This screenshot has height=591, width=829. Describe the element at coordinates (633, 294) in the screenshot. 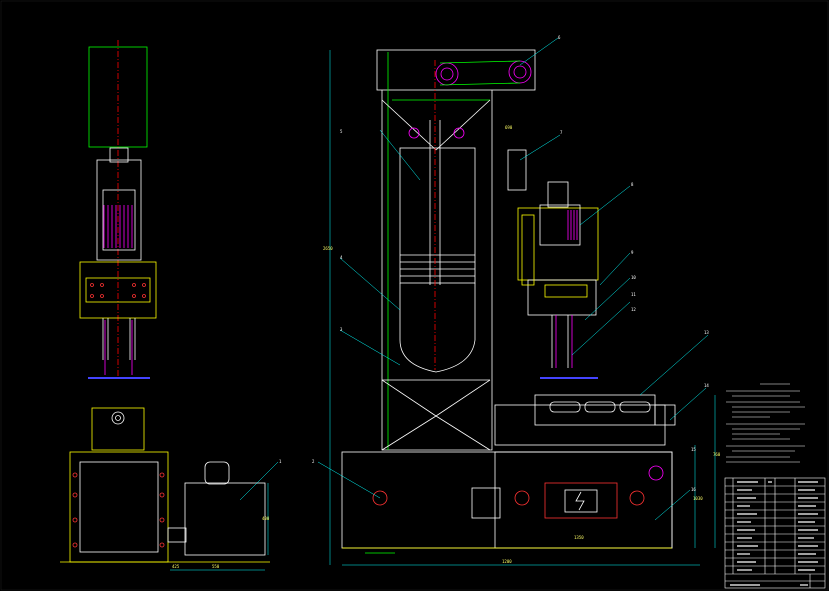

I see `balloon-11: 11` at that location.